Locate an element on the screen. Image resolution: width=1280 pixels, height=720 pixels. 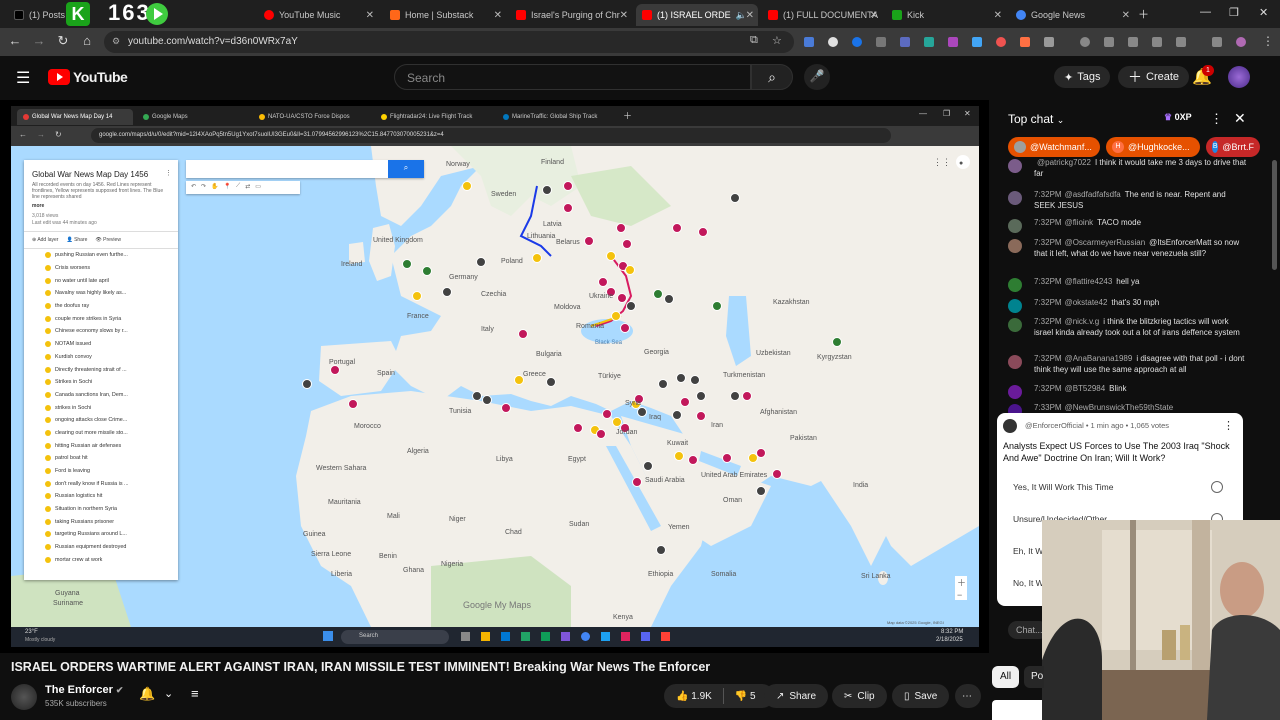
downloads-icon is located at coordinates (1181, 42).